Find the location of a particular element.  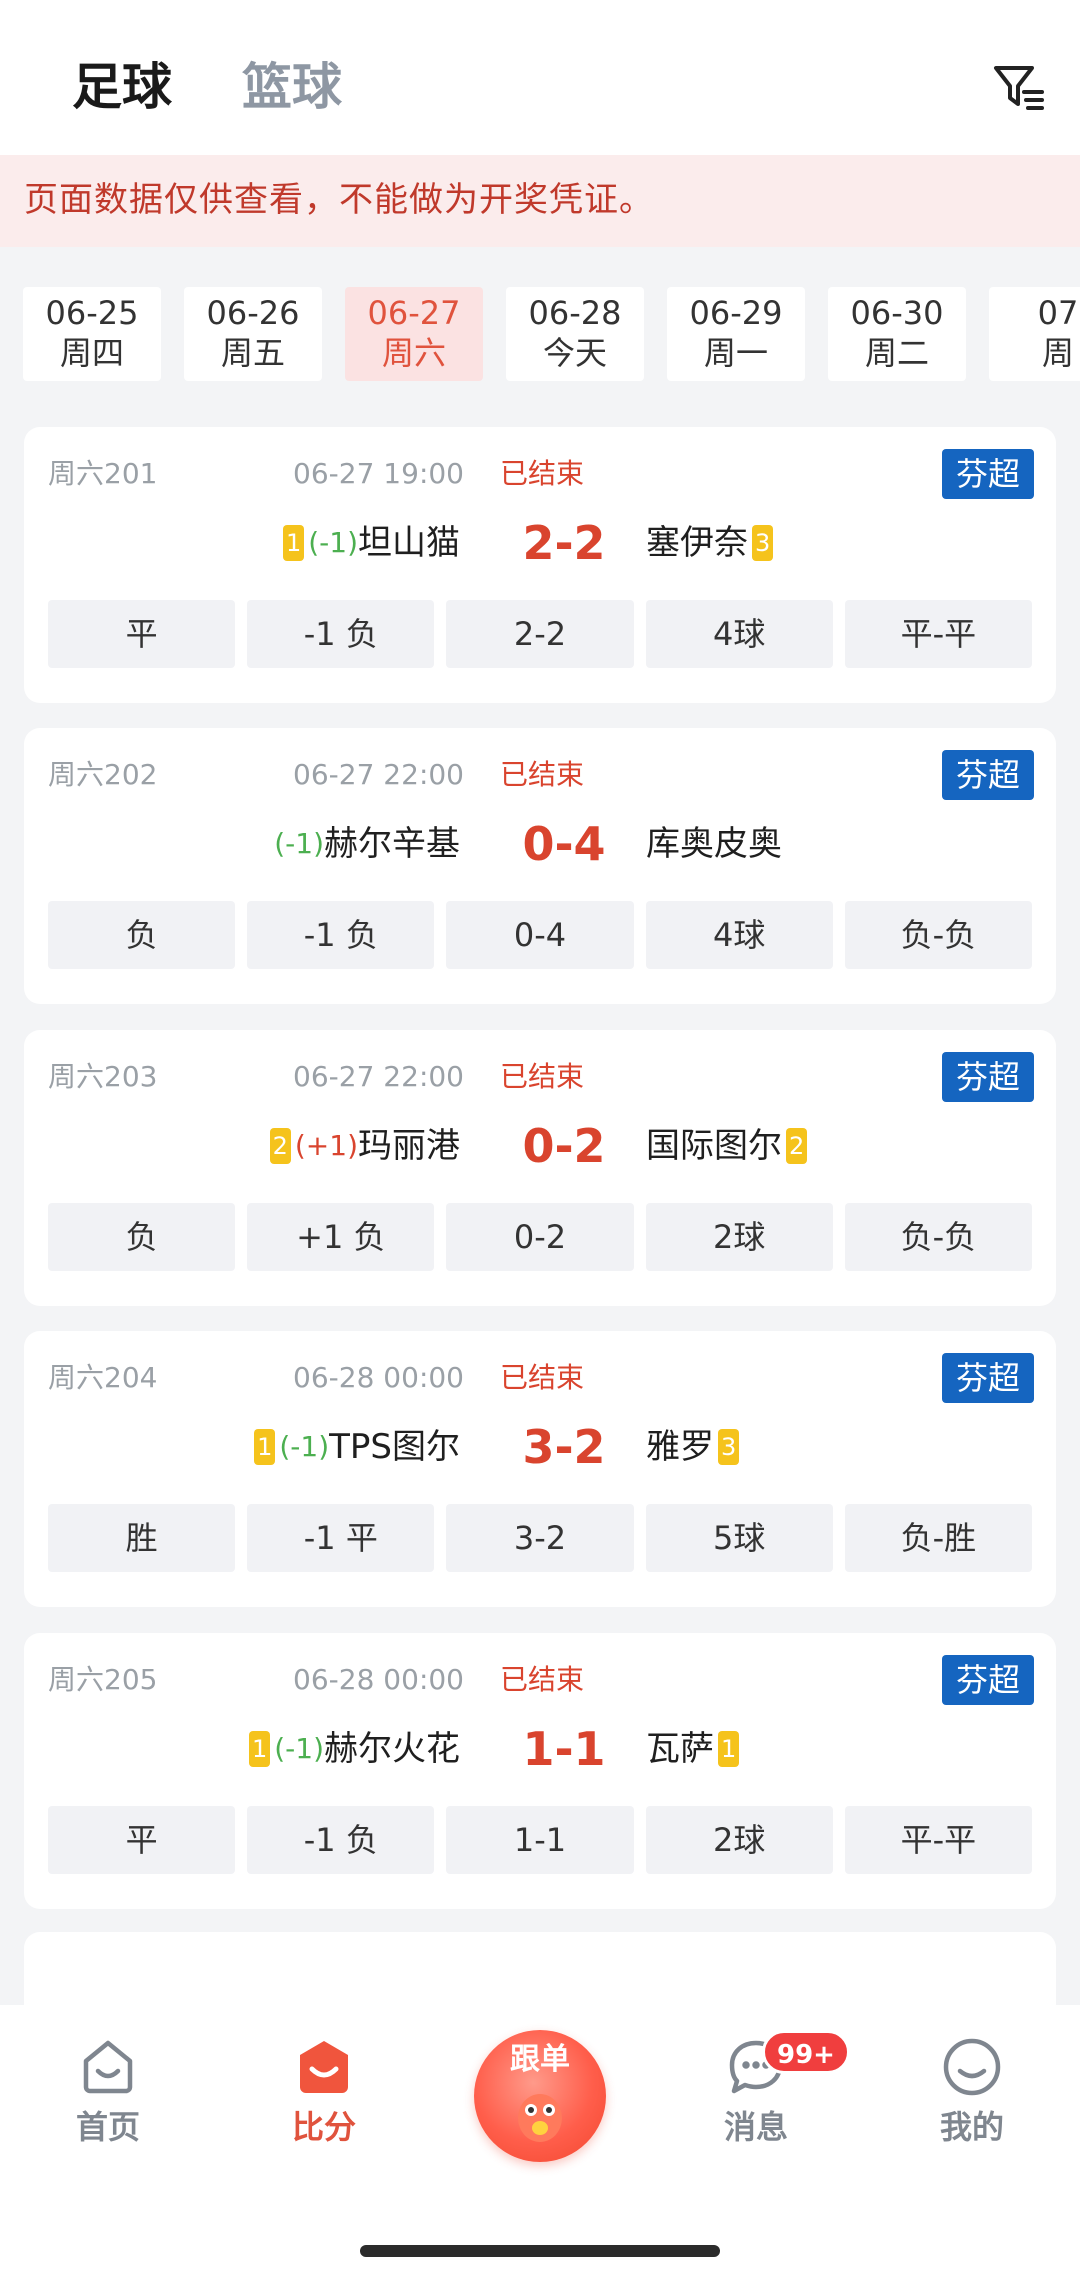

home-team-name: 玛丽港 is located at coordinates (409, 1146).